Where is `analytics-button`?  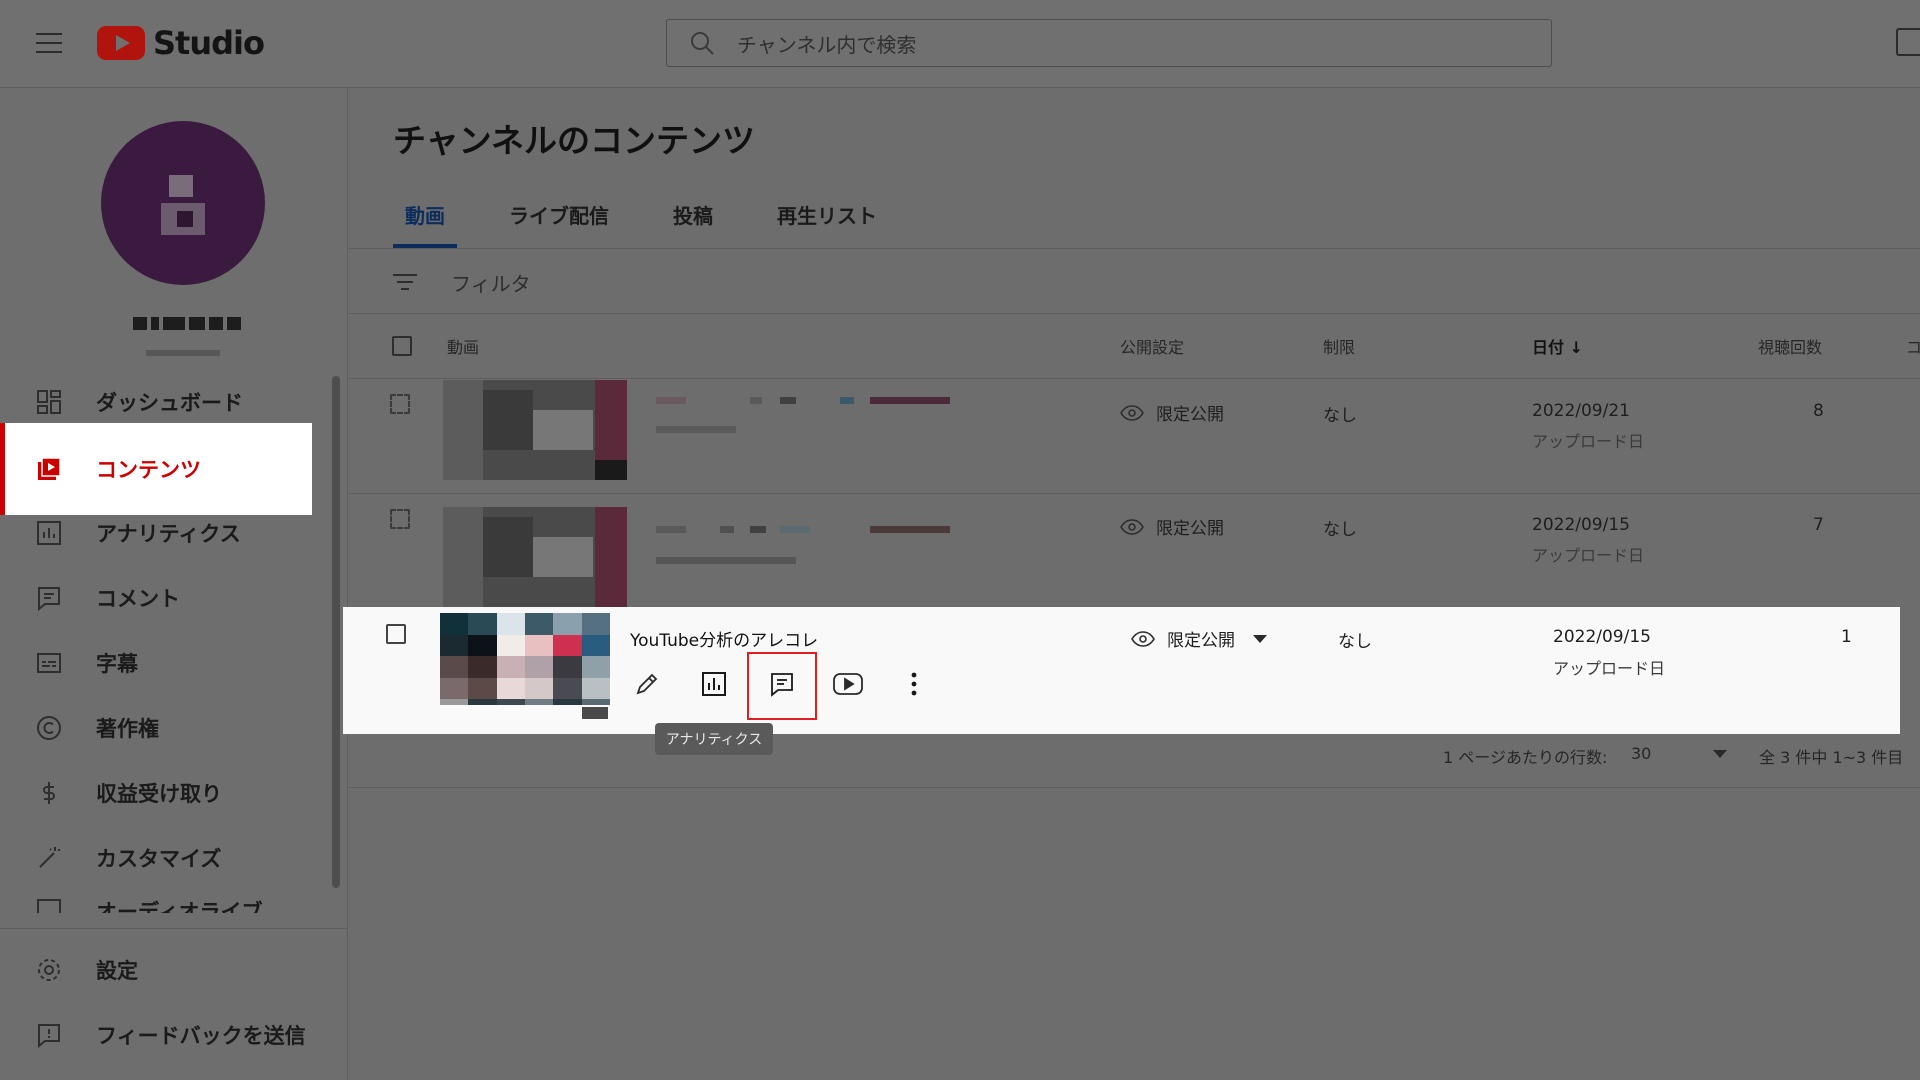
analytics-button is located at coordinates (714, 684).